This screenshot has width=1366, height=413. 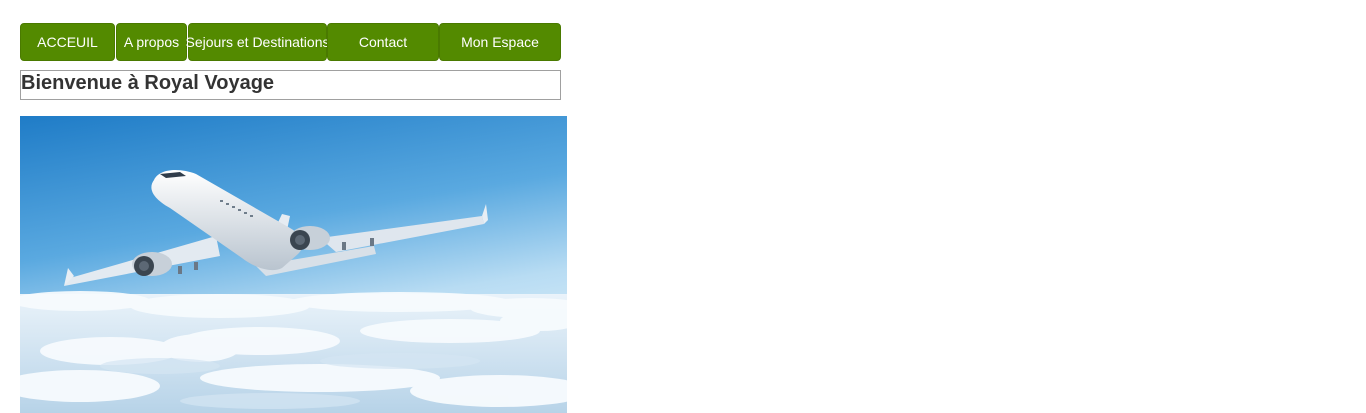 What do you see at coordinates (67, 42) in the screenshot?
I see `nav-home-button: ACCEUIL` at bounding box center [67, 42].